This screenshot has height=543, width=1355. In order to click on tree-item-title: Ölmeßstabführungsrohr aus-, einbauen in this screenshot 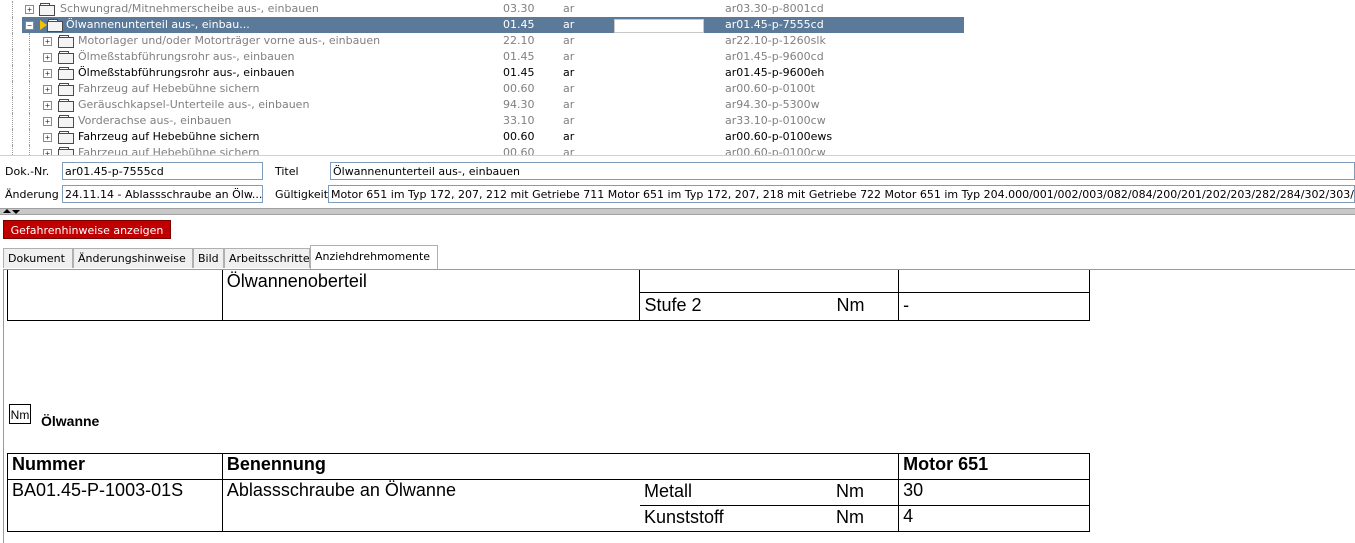, I will do `click(186, 56)`.